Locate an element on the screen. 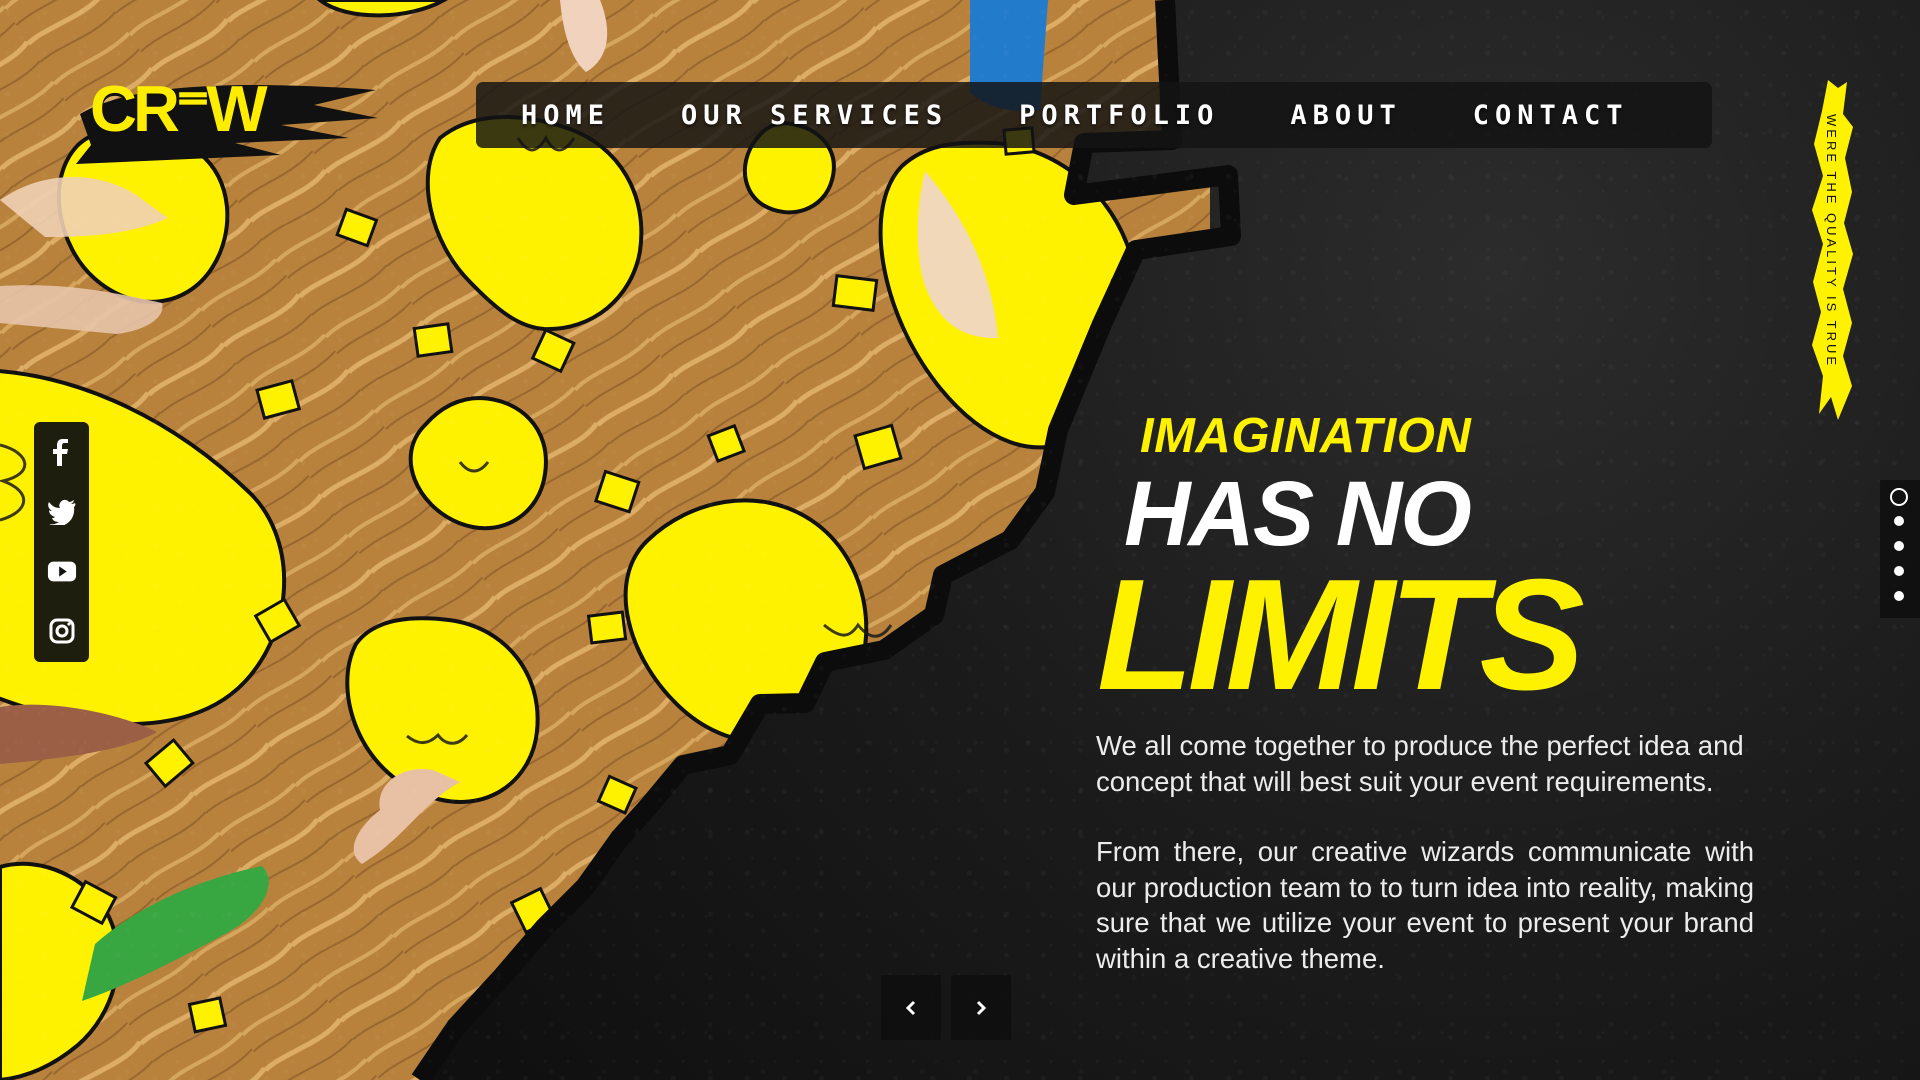  nav-item-our-services: OUR SERVICES is located at coordinates (814, 115).